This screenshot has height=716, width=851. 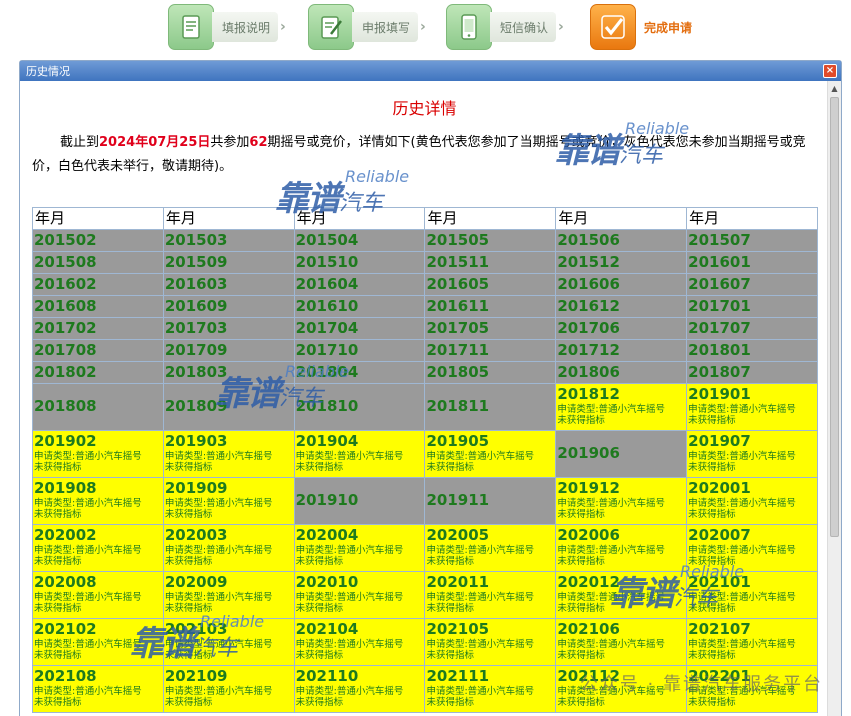 I want to click on month-label: 201810, so click(x=327, y=406).